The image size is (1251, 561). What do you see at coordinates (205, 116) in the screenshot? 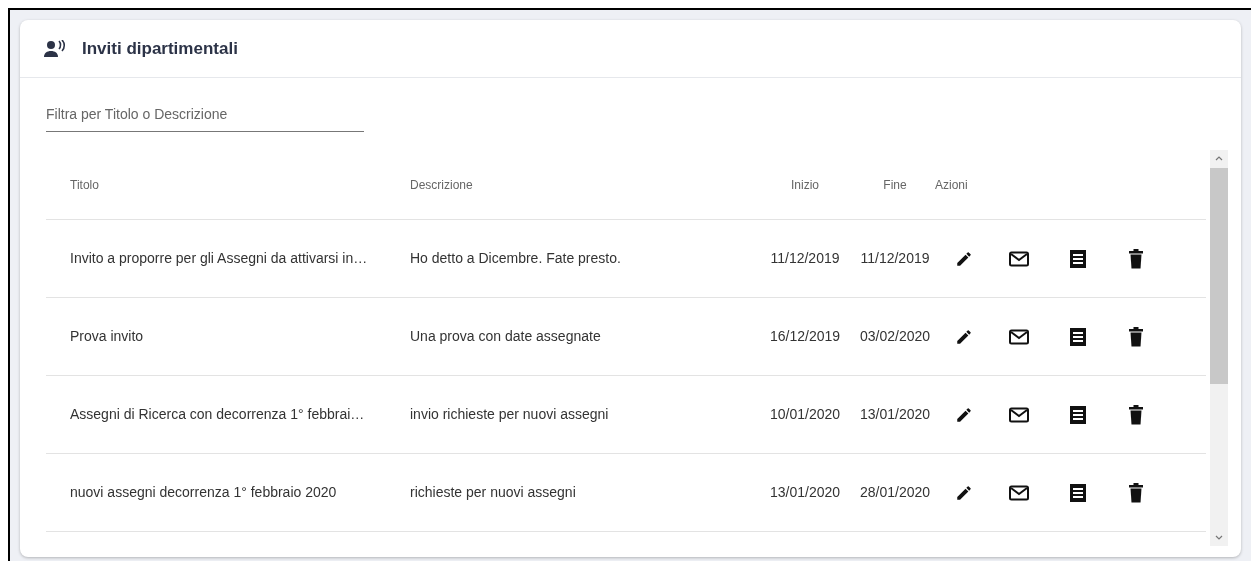
I see `filter-field: Filtra per Titolo o Descrizione` at bounding box center [205, 116].